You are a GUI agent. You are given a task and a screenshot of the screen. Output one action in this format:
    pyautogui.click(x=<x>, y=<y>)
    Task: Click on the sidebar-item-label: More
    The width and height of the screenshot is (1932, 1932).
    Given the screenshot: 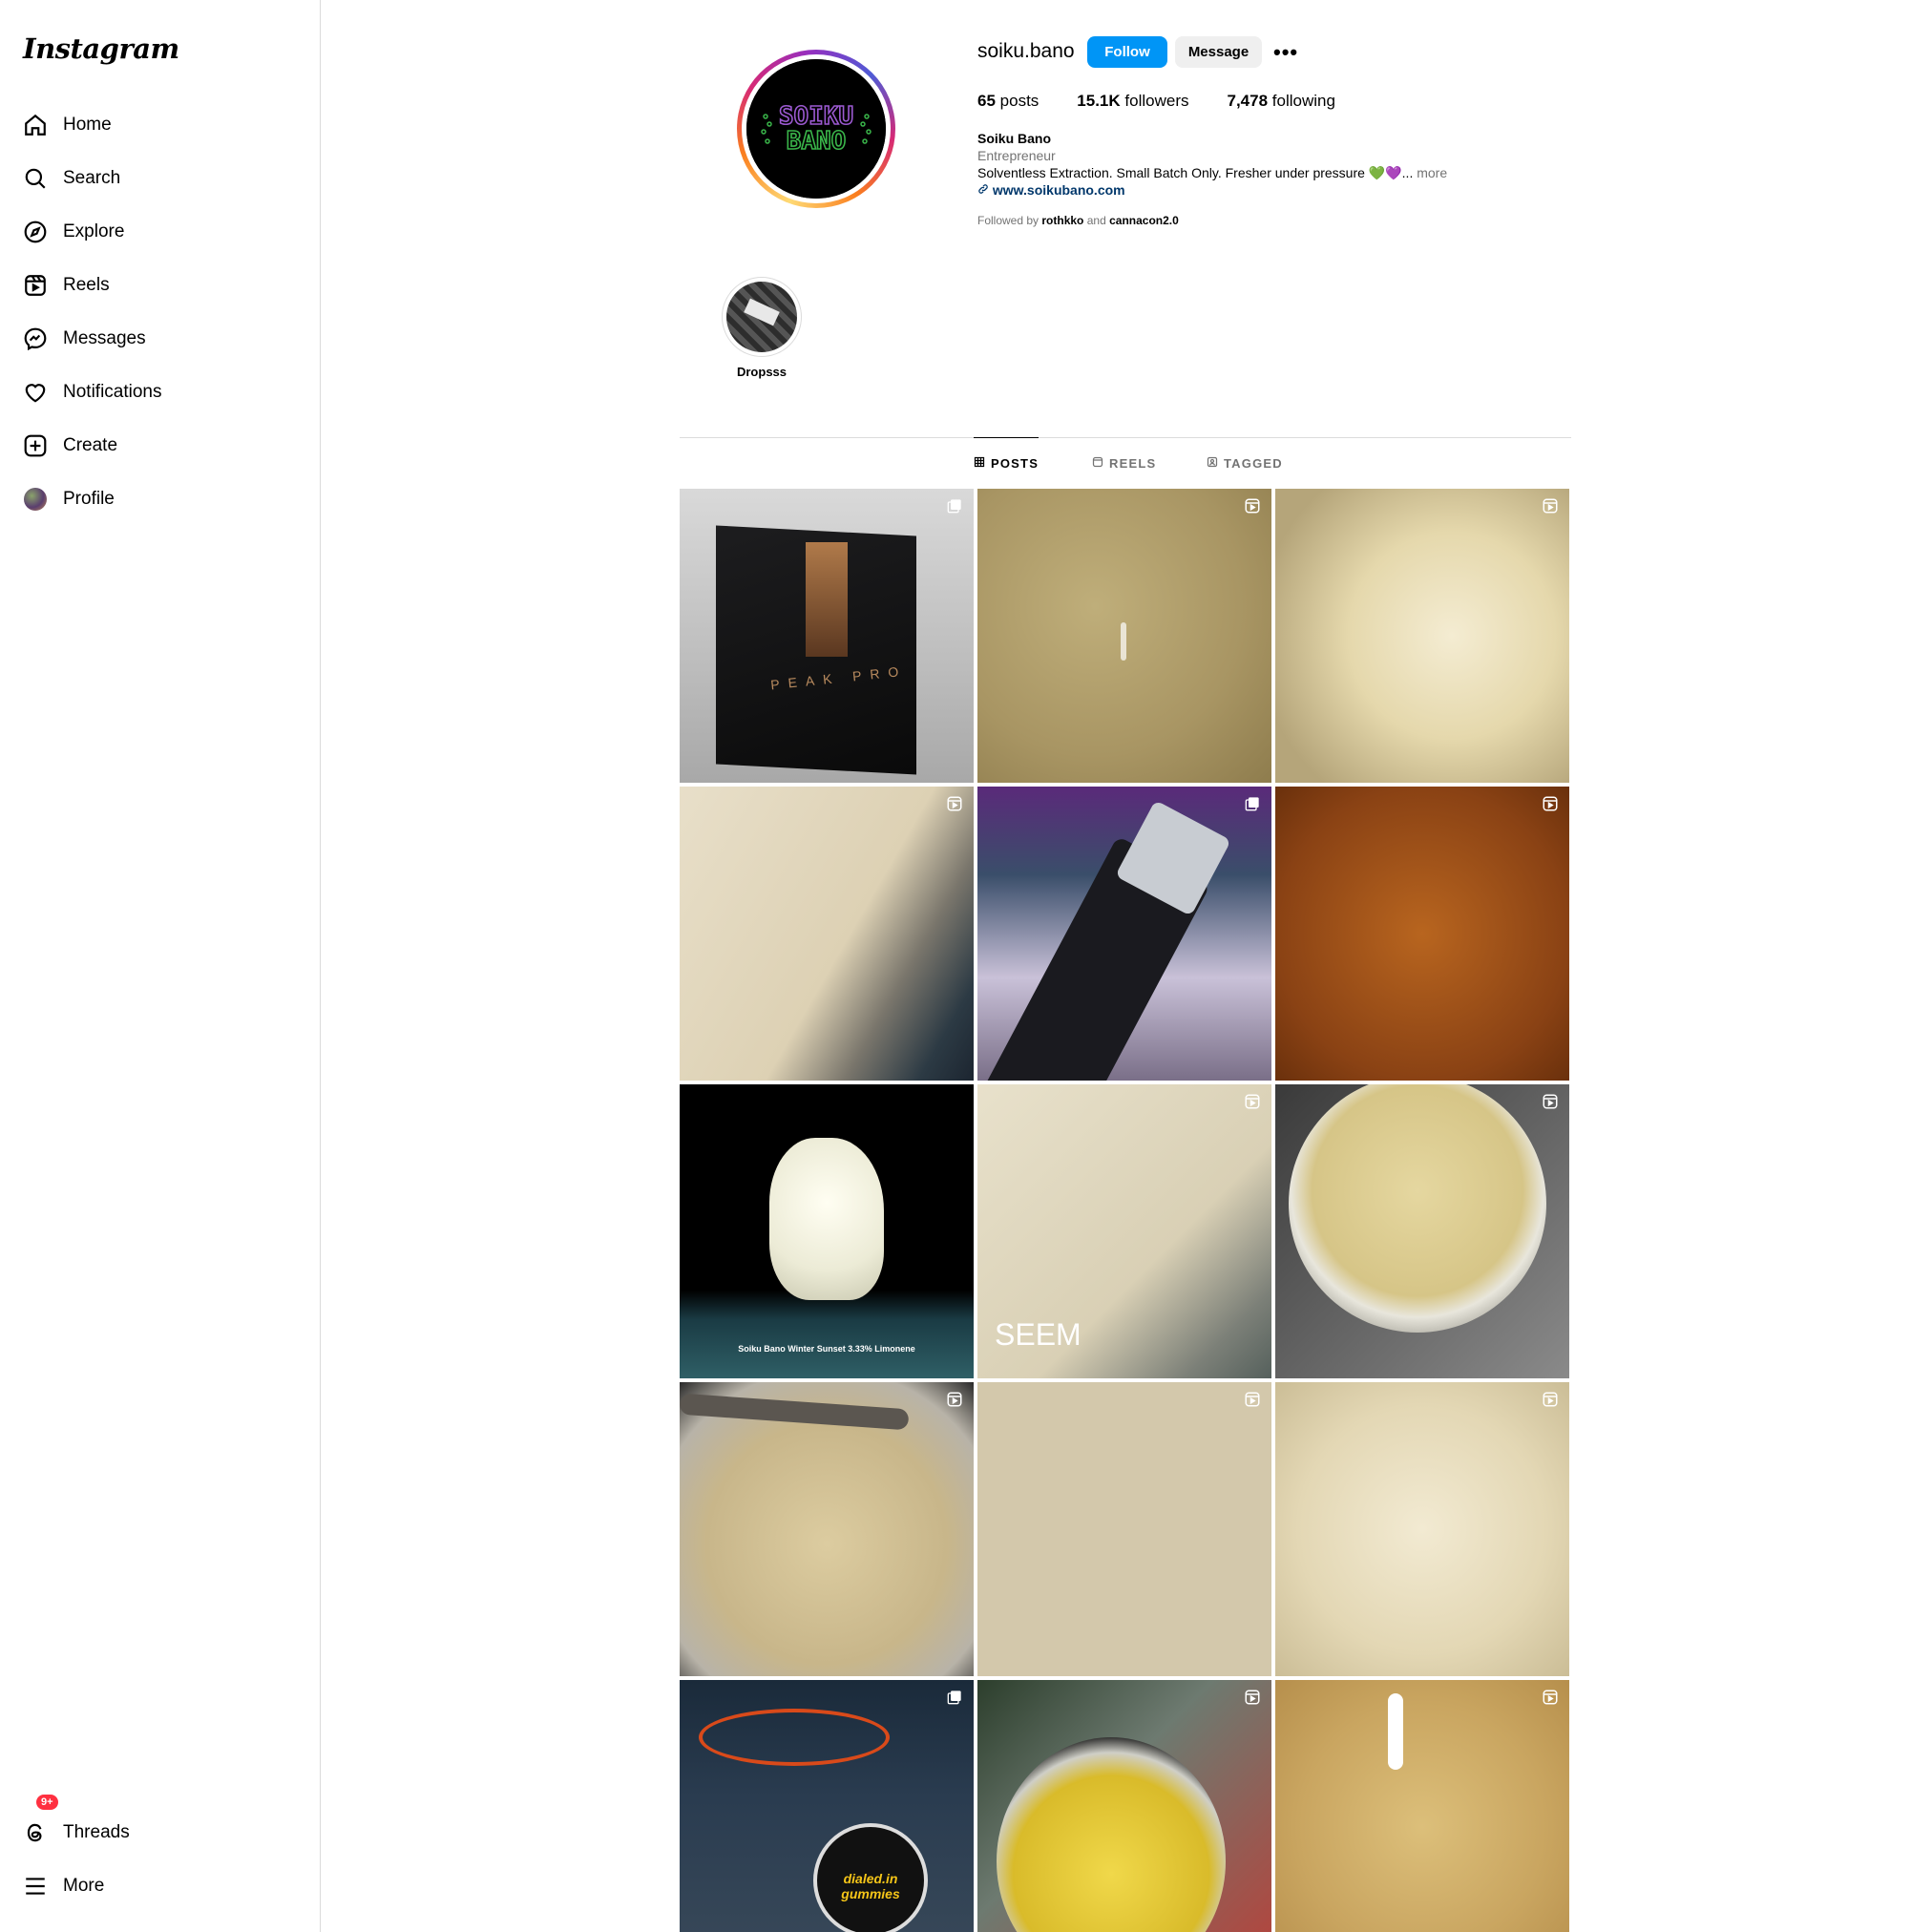 What is the action you would take?
    pyautogui.click(x=84, y=1886)
    